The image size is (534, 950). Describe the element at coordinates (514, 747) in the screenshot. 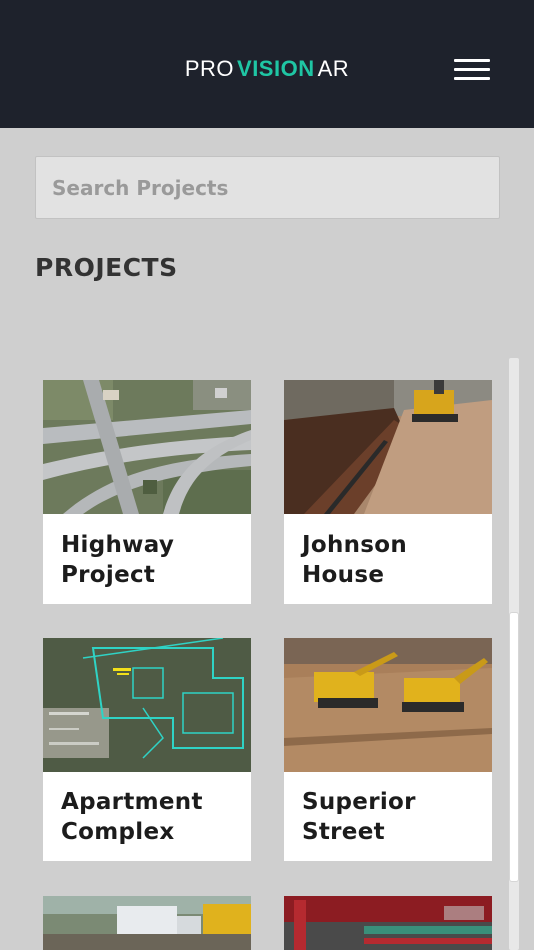

I see `scrollbar-thumb` at that location.